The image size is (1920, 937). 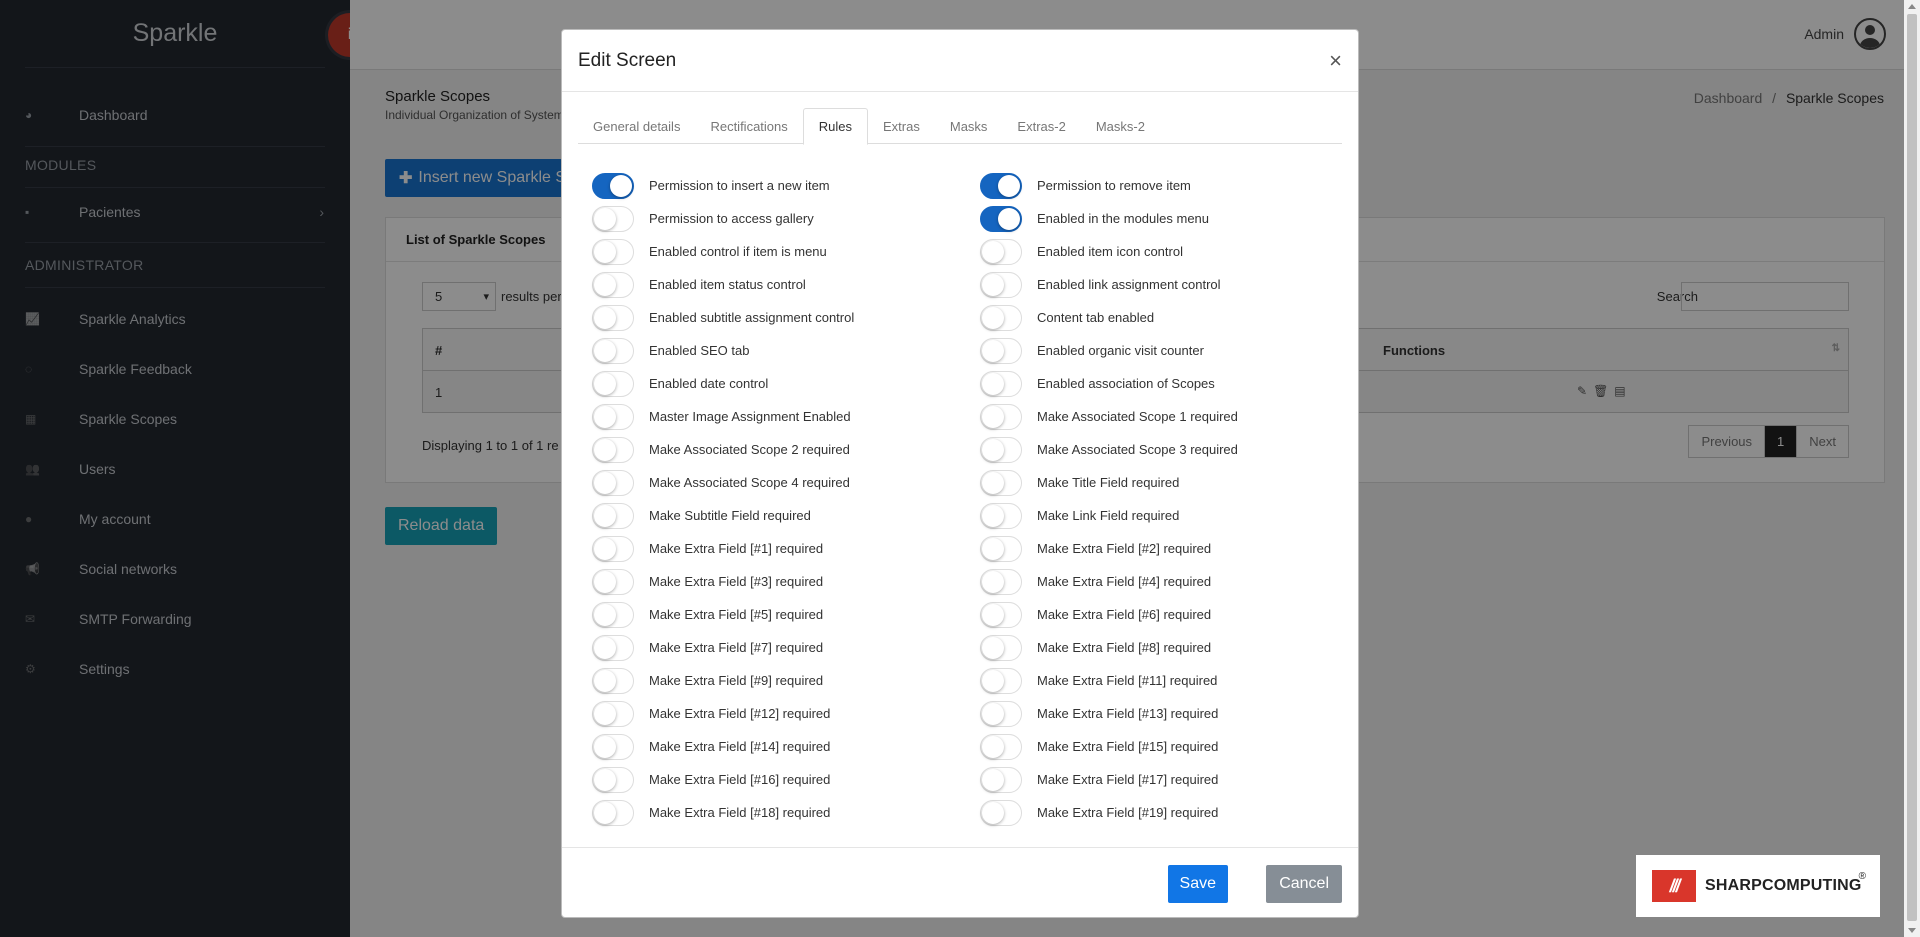 I want to click on rule-row: Enabled in the modules menu, so click(x=1094, y=218).